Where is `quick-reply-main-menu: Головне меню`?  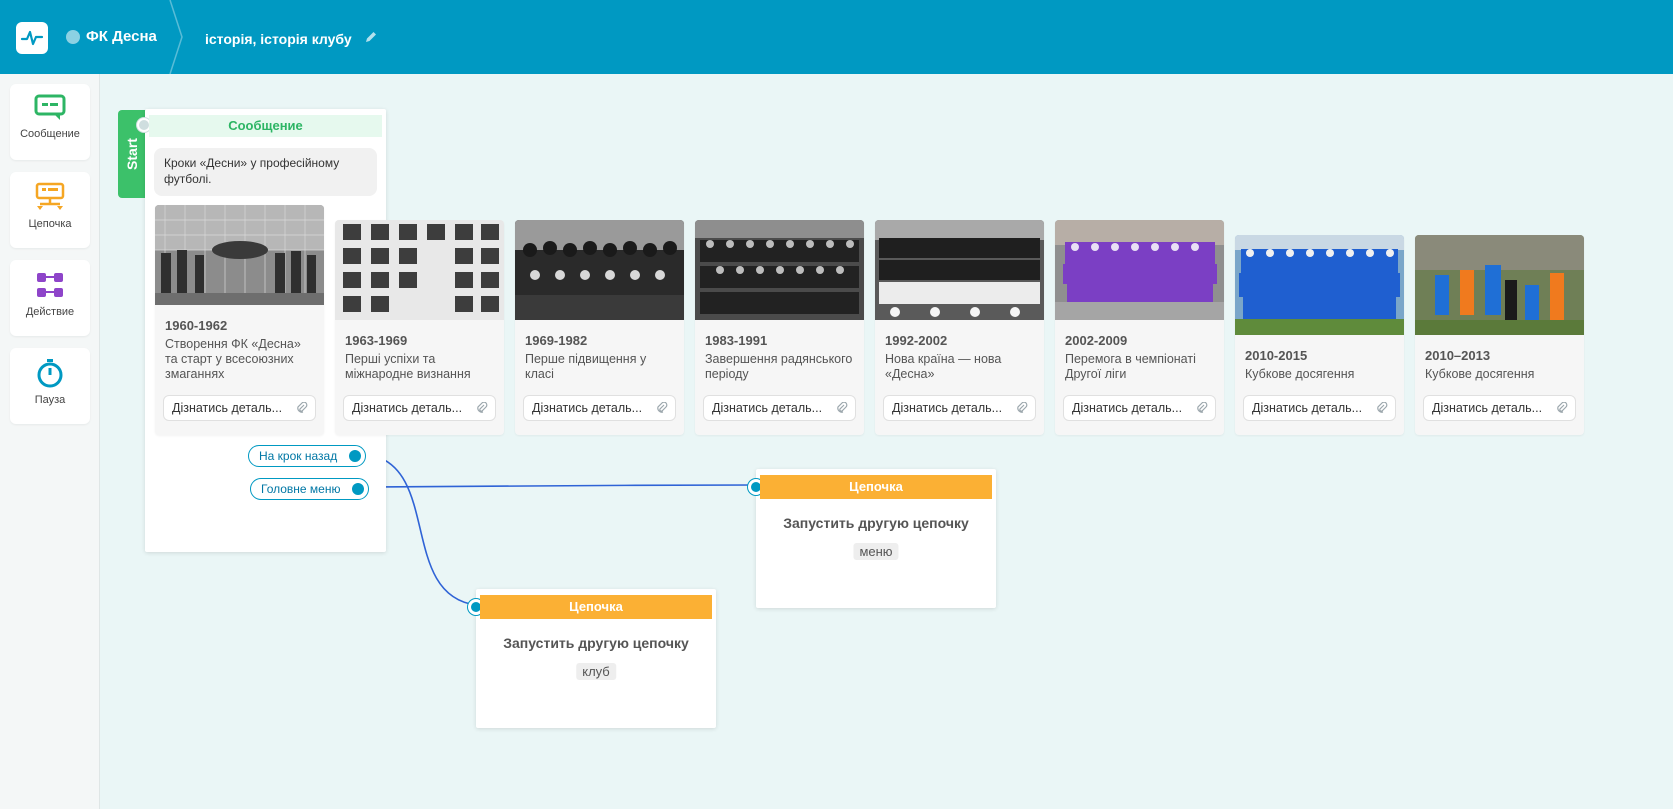 quick-reply-main-menu: Головне меню is located at coordinates (310, 489).